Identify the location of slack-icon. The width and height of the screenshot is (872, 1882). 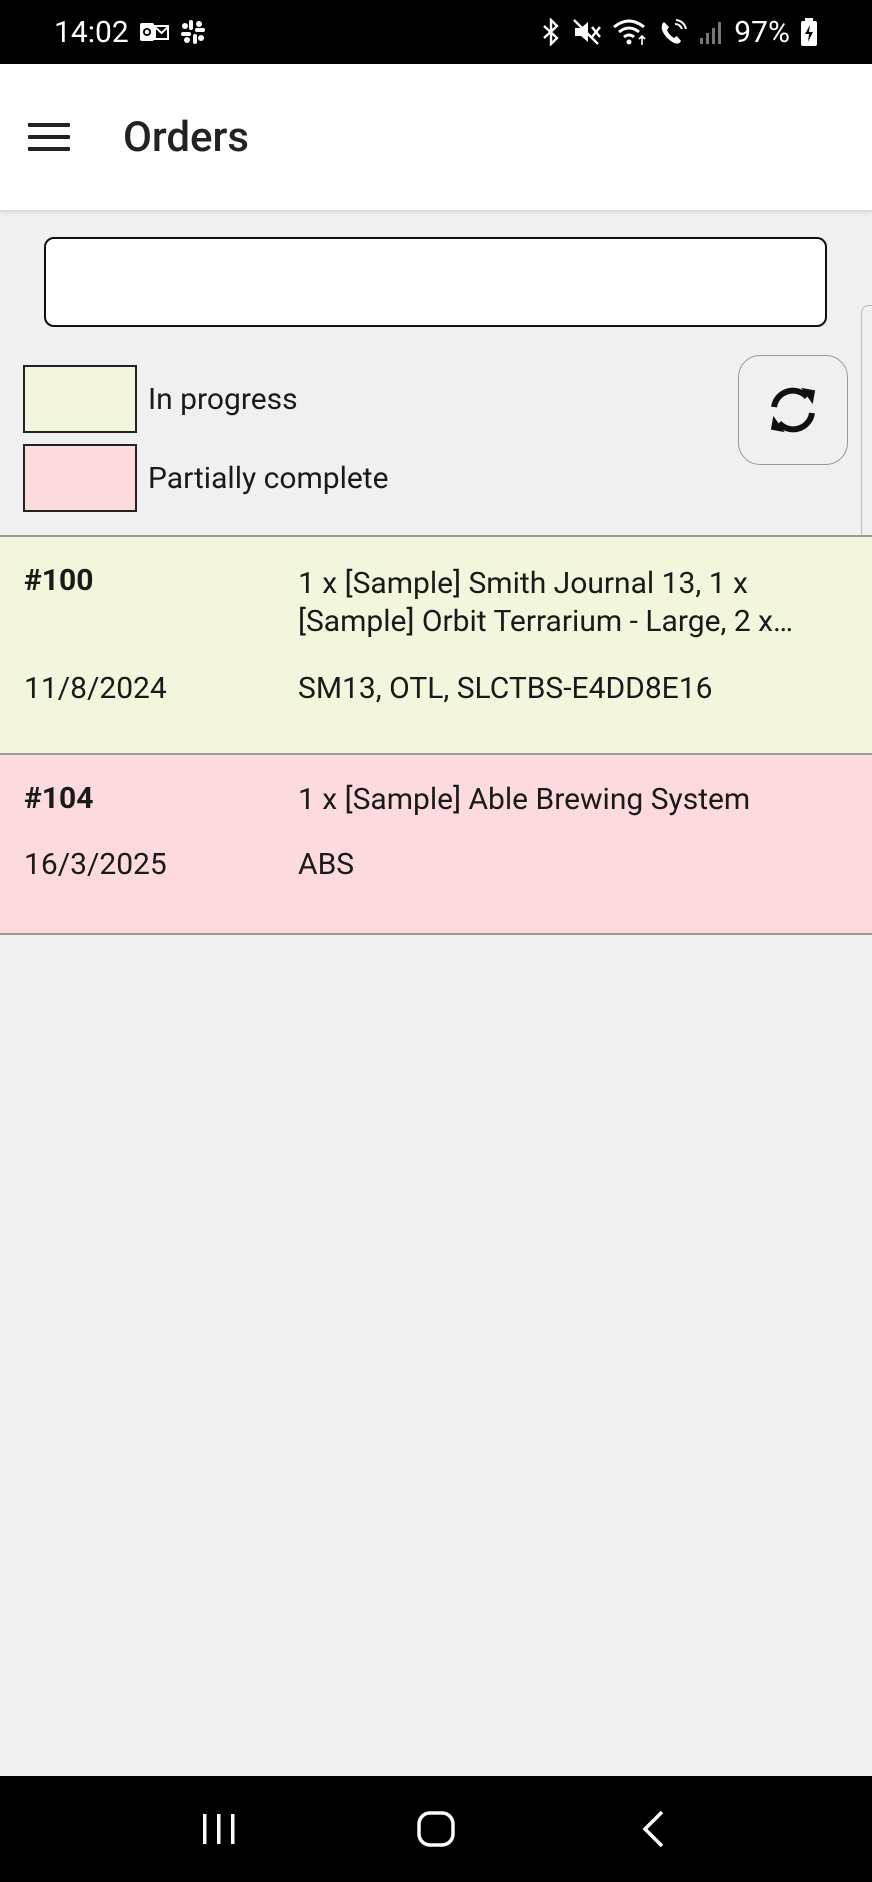
(193, 32).